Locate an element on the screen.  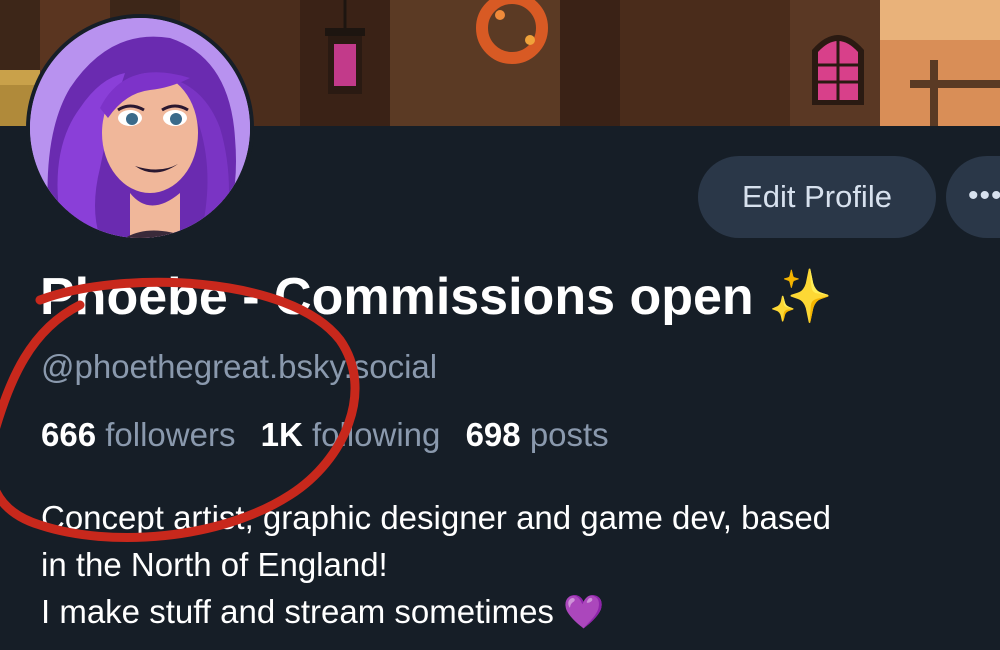
display-name-text: Phoebe - Commissions open is located at coordinates (397, 297).